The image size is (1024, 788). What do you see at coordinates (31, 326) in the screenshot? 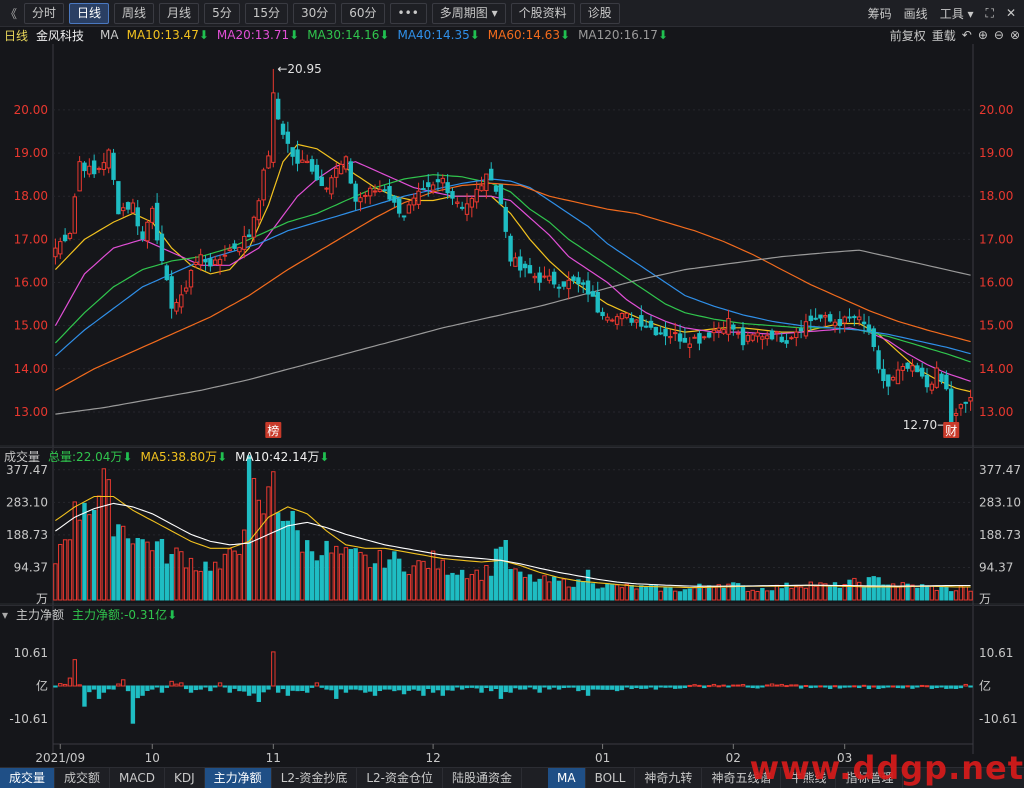
I see `price-tick-label-left: 15.00` at bounding box center [31, 326].